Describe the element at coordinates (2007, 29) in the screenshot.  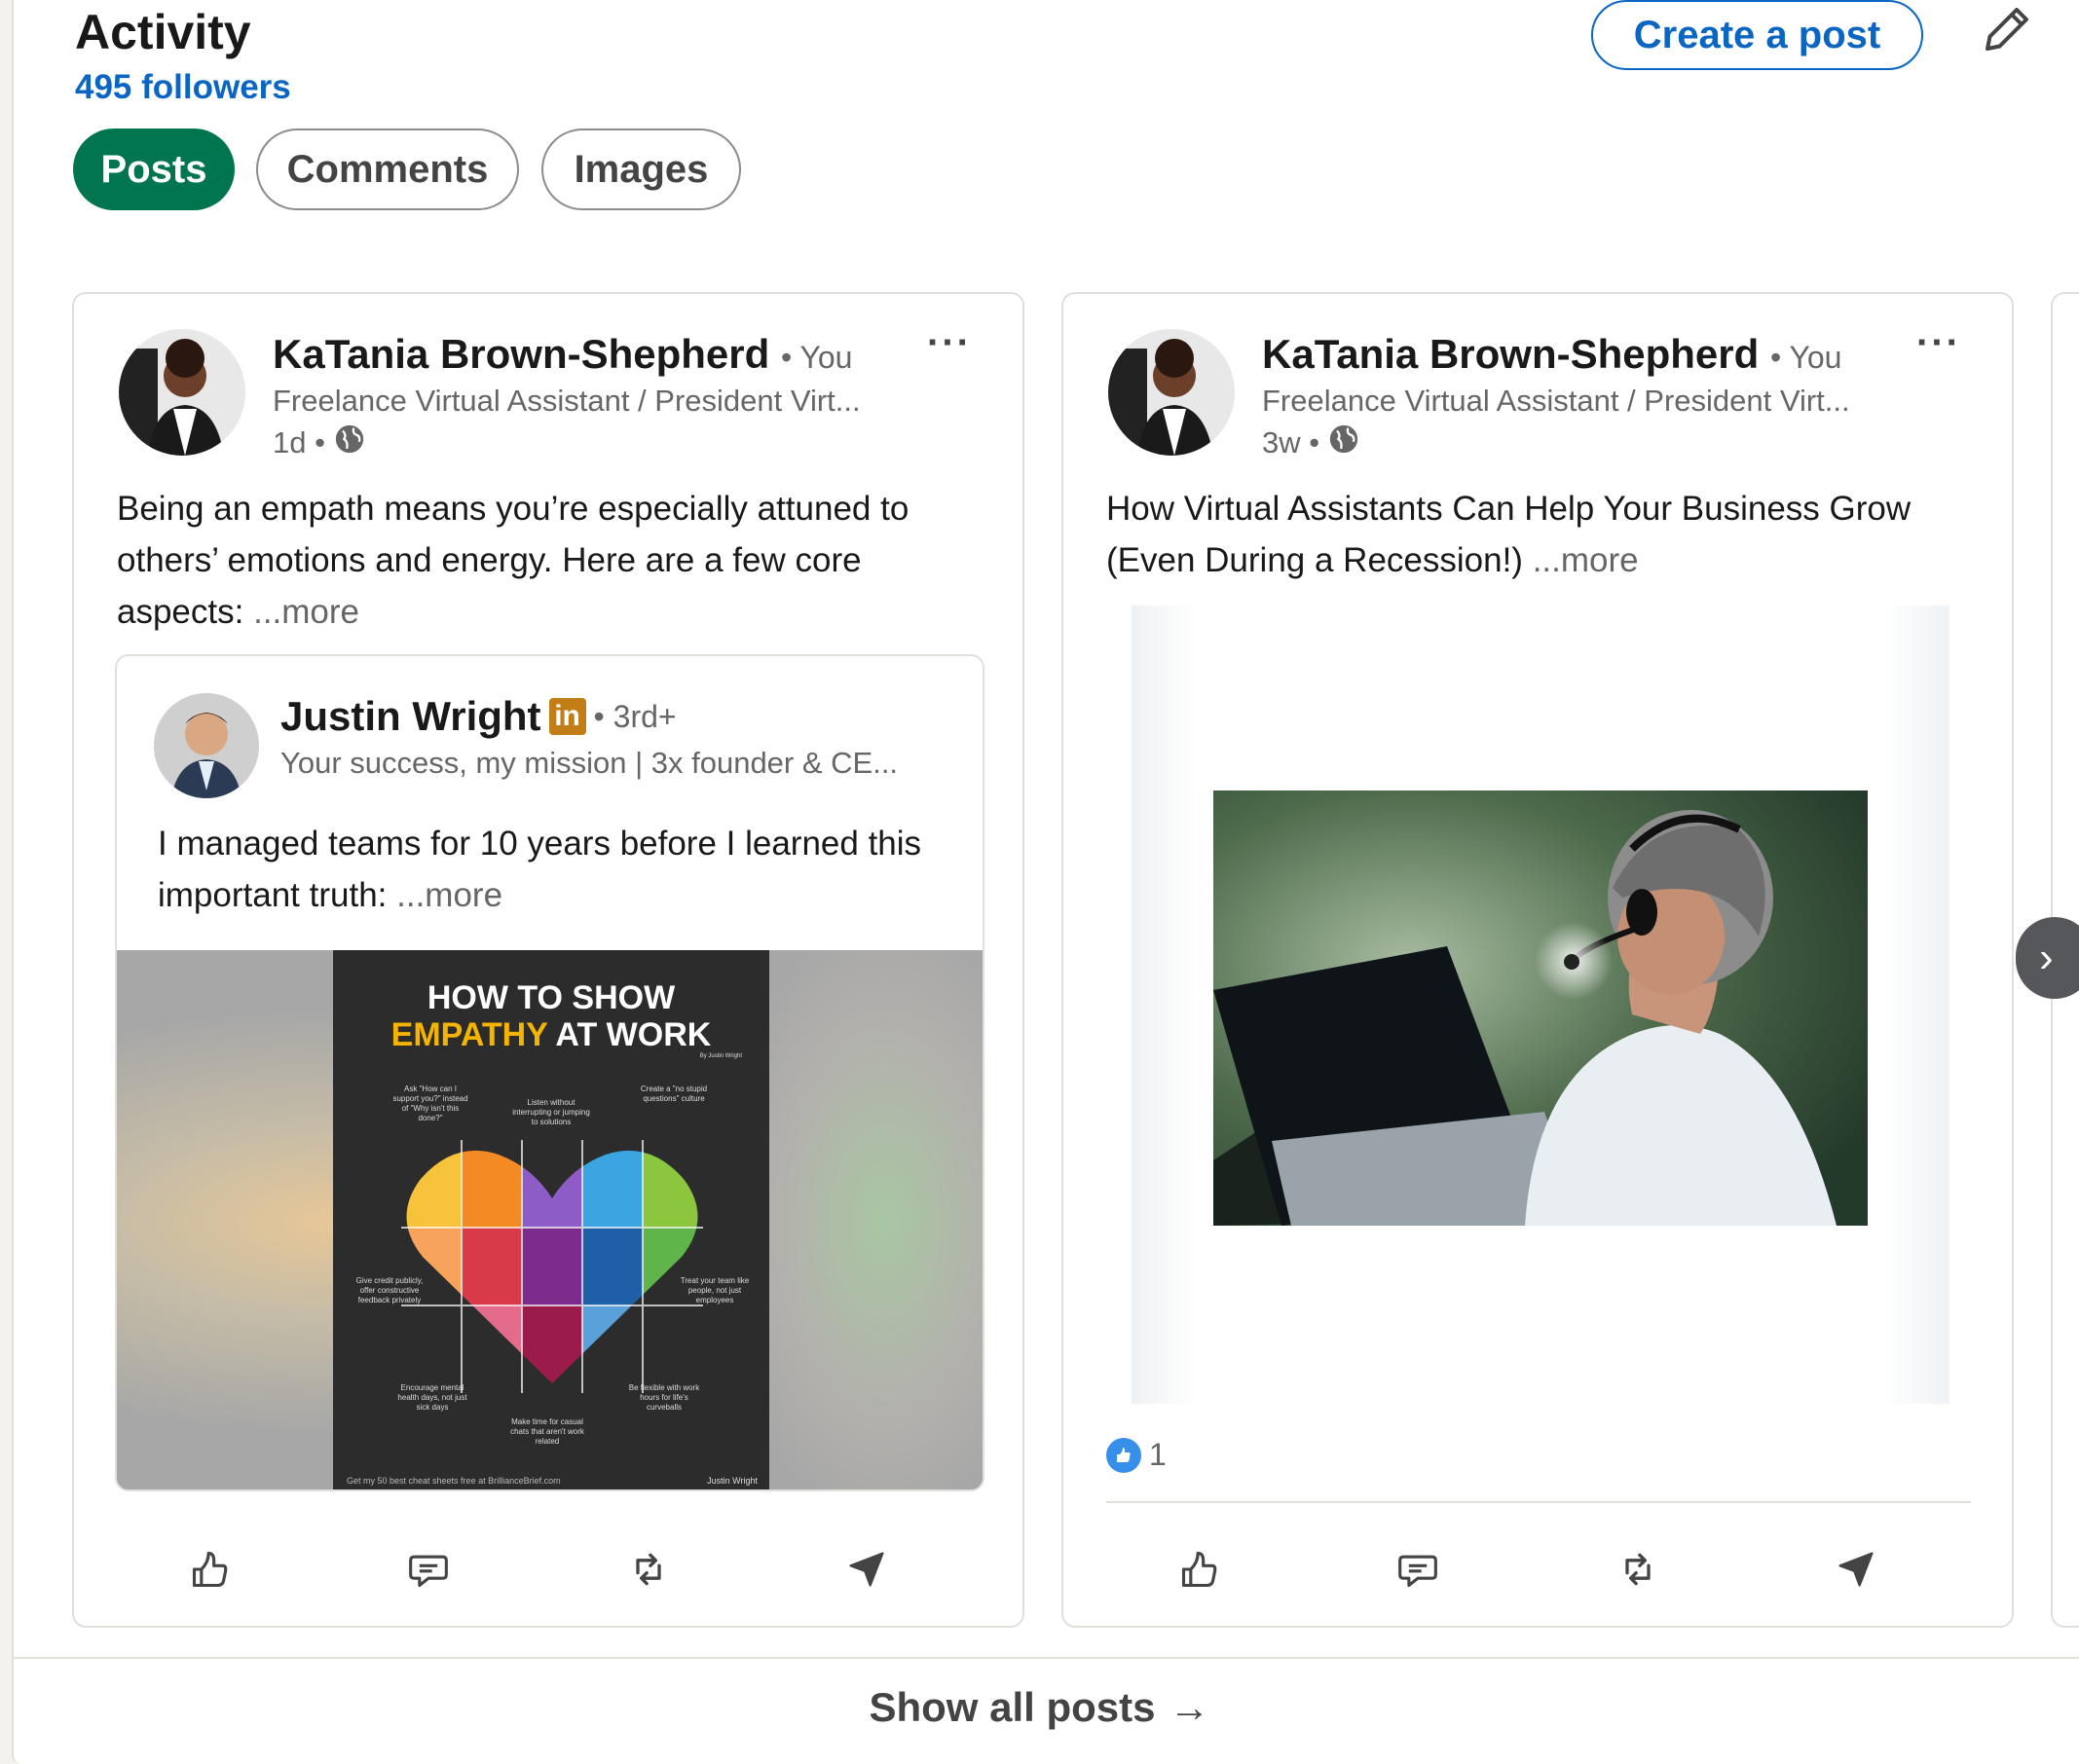
I see `pencil-icon` at that location.